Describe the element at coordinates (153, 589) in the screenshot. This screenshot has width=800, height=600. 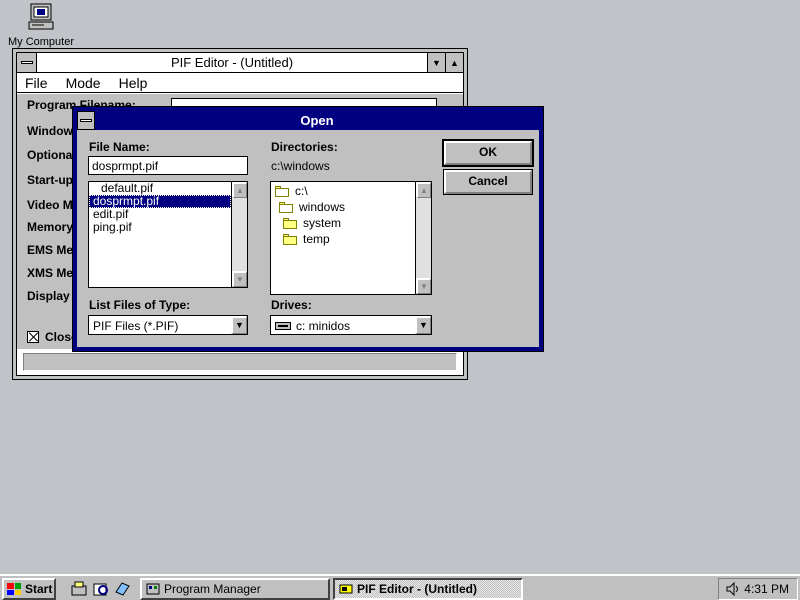
I see `program-manager-icon` at that location.